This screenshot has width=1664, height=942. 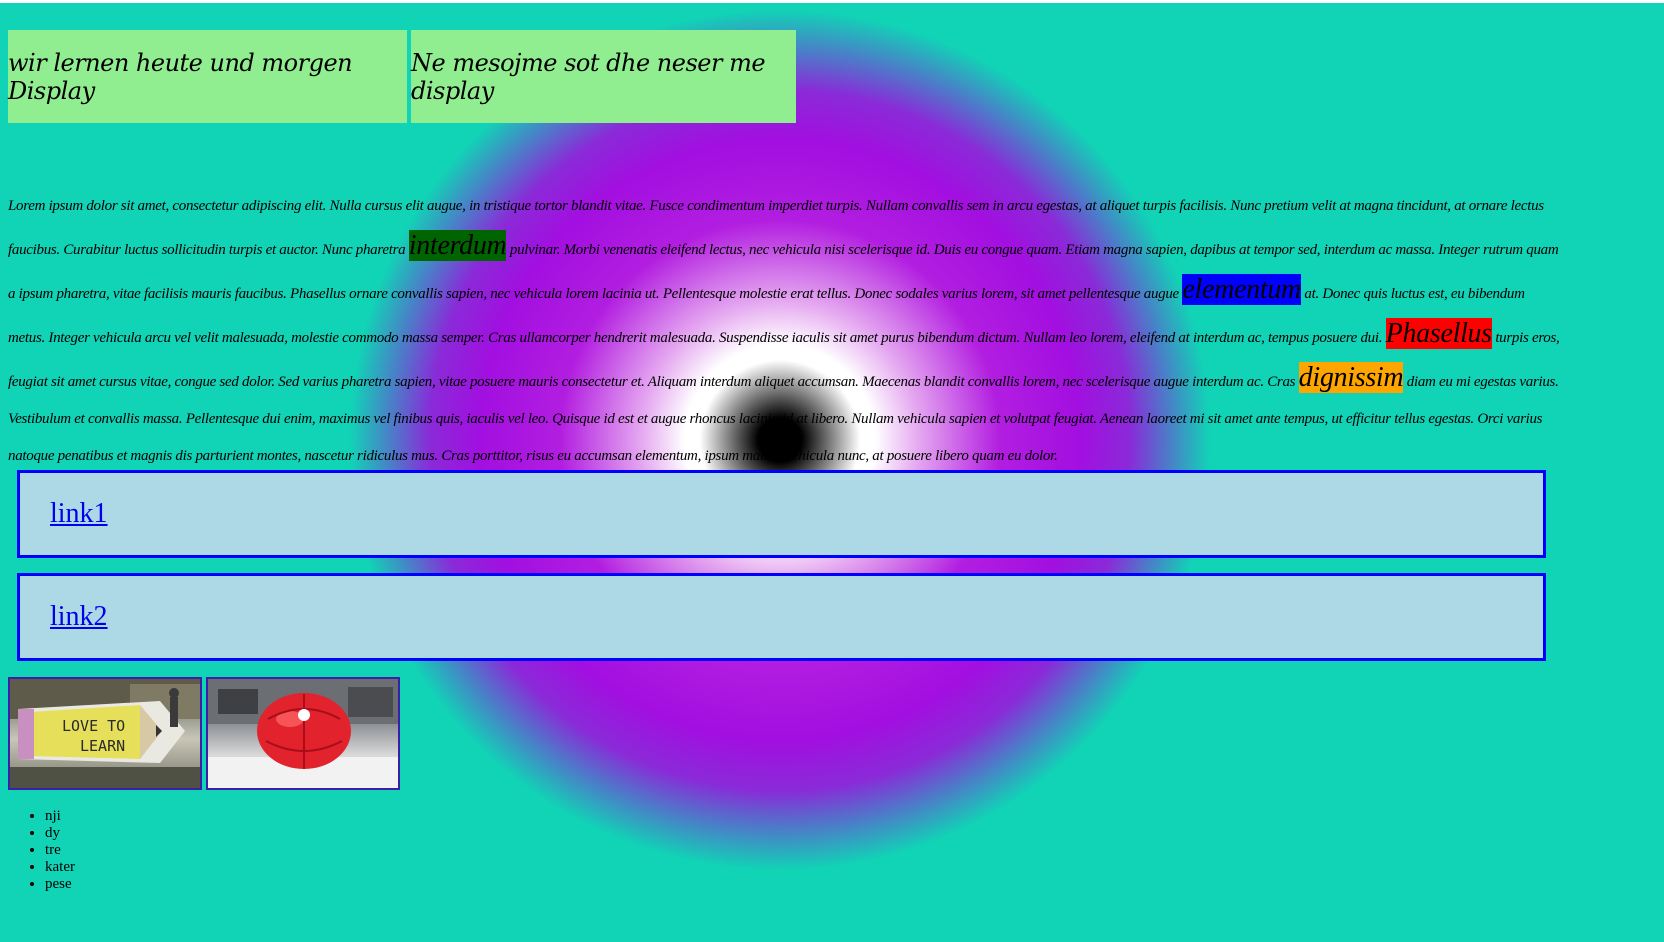 What do you see at coordinates (588, 76) in the screenshot?
I see `header-albanian-text: Ne mesojme sot dhe neser me display` at bounding box center [588, 76].